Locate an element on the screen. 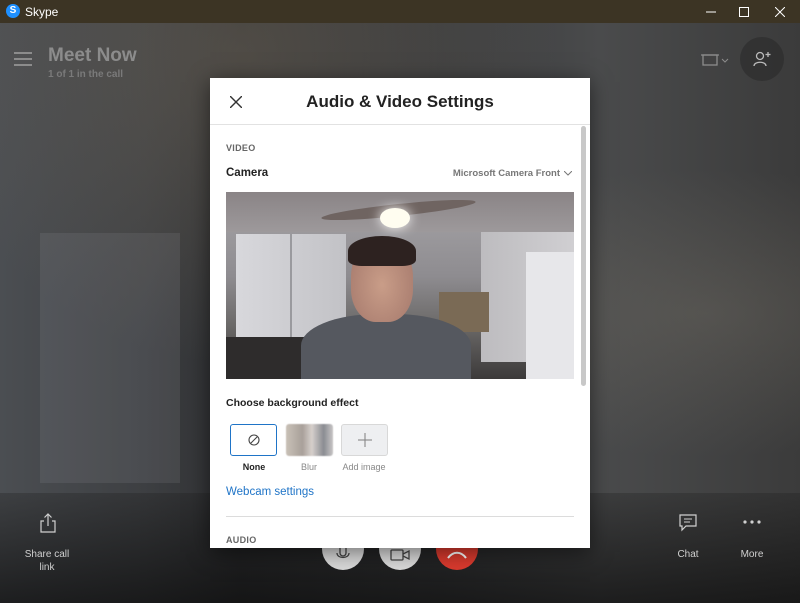 Image resolution: width=800 pixels, height=603 pixels. effect-none-option is located at coordinates (253, 440).